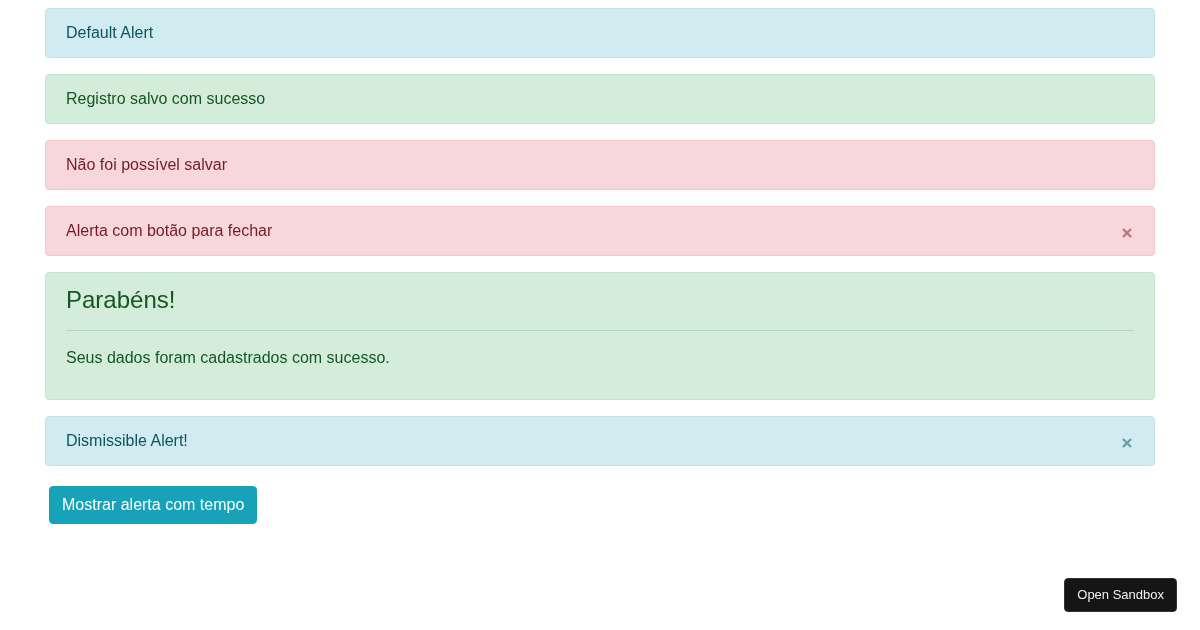 This screenshot has height=630, width=1200. I want to click on alert-message: Default Alert, so click(110, 33).